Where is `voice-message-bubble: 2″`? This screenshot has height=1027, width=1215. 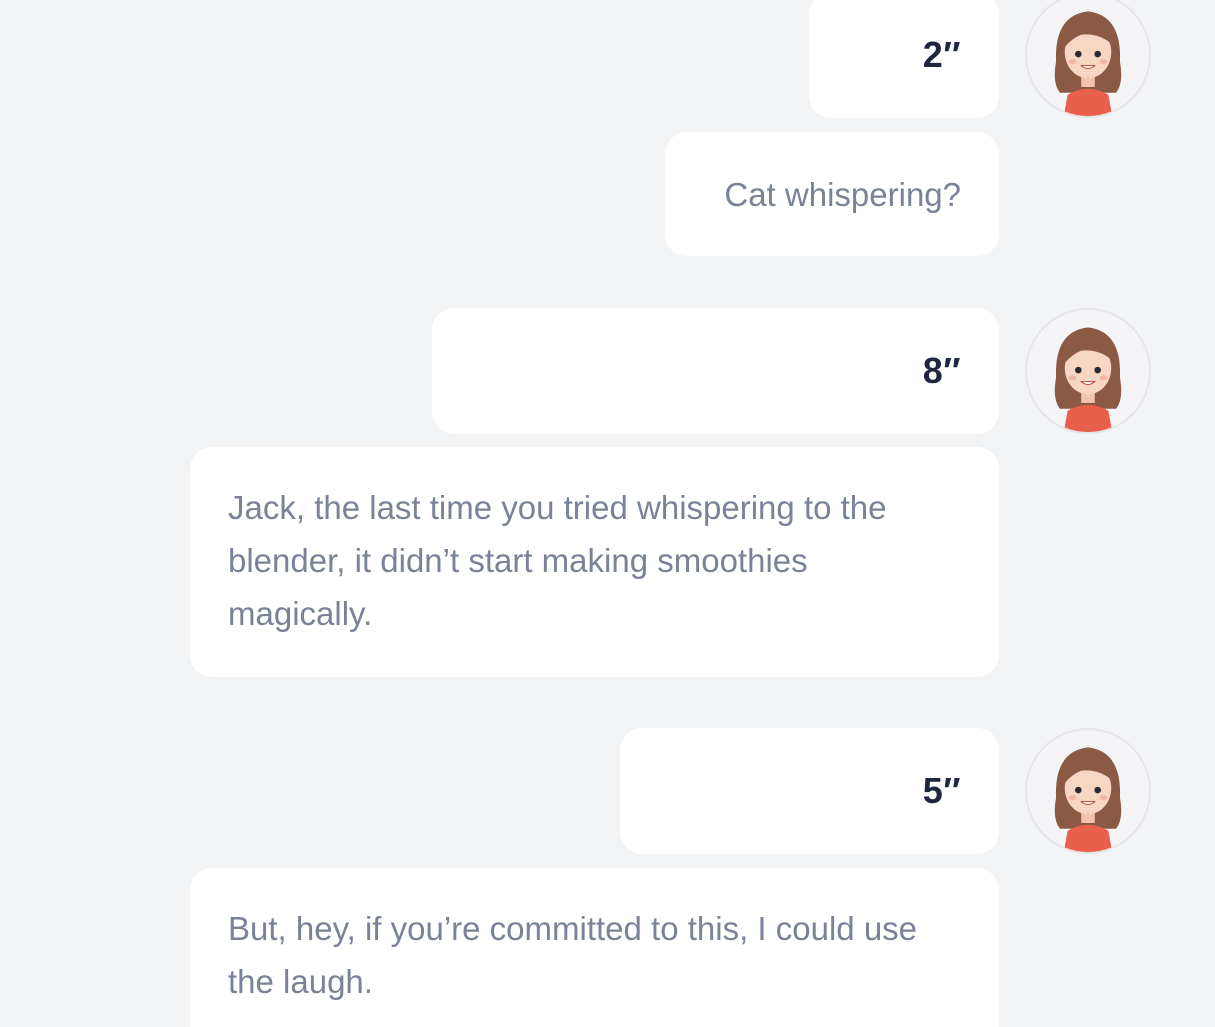 voice-message-bubble: 2″ is located at coordinates (904, 59).